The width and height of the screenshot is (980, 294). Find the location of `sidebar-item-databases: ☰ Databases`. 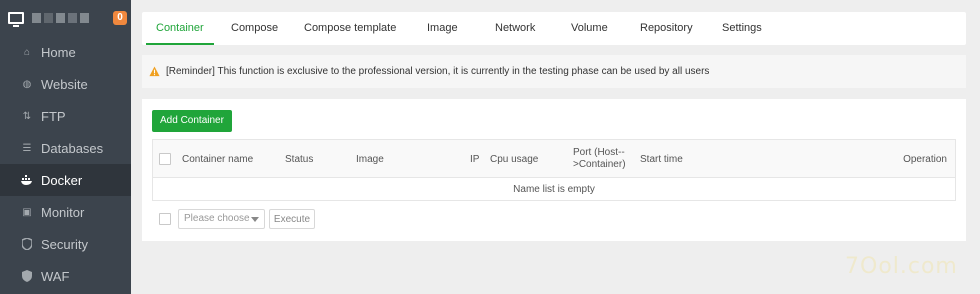

sidebar-item-databases: ☰ Databases is located at coordinates (65, 148).